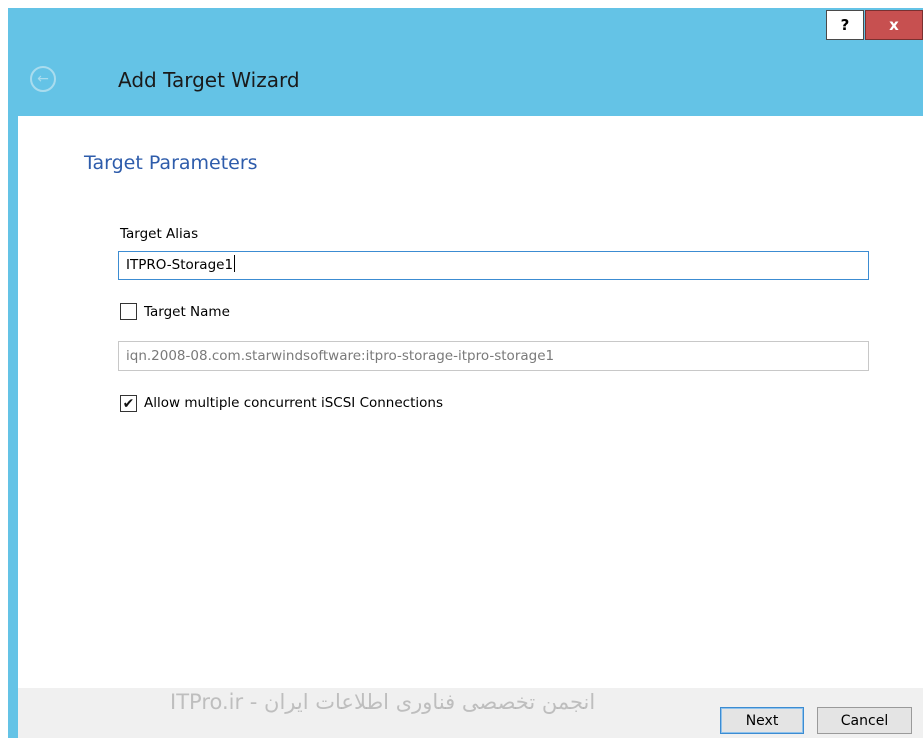 The height and width of the screenshot is (738, 923). I want to click on target-name-checkbox, so click(128, 311).